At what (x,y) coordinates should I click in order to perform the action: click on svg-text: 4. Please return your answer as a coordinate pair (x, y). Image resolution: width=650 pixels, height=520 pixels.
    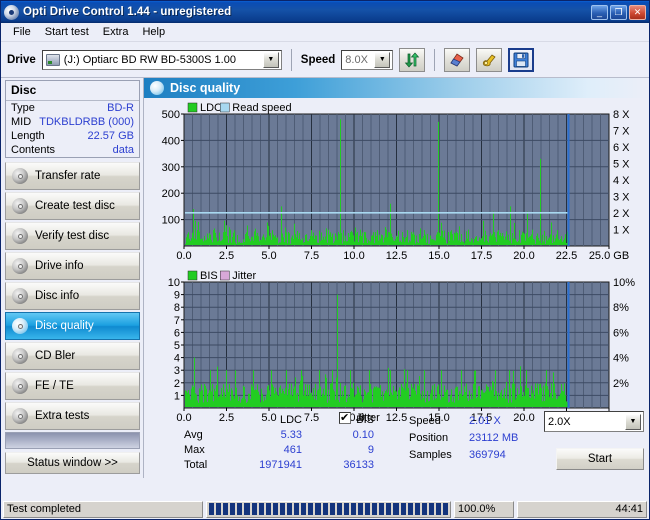
    Looking at the image, I should click on (177, 359).